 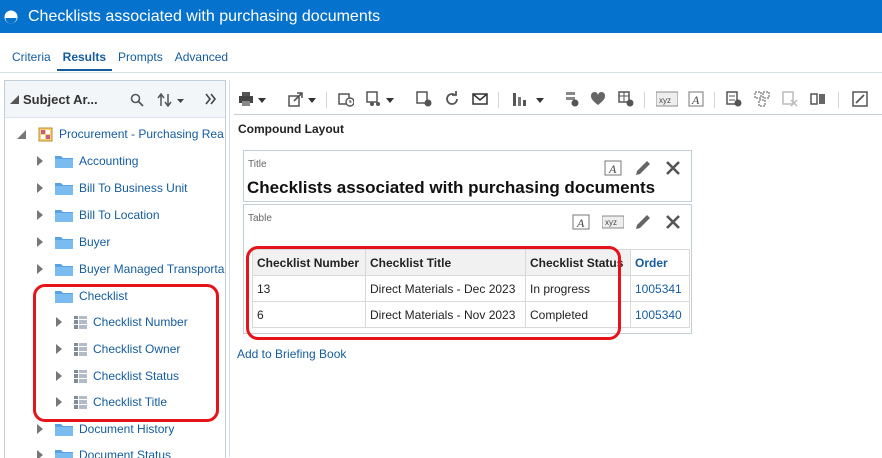 What do you see at coordinates (11, 17) in the screenshot?
I see `app-logo-icon` at bounding box center [11, 17].